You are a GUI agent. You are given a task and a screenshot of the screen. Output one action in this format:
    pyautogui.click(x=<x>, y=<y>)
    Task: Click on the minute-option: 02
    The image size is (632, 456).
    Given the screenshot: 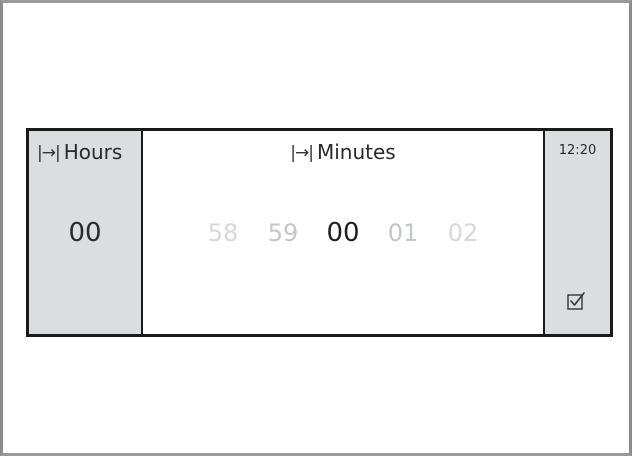 What is the action you would take?
    pyautogui.click(x=463, y=233)
    